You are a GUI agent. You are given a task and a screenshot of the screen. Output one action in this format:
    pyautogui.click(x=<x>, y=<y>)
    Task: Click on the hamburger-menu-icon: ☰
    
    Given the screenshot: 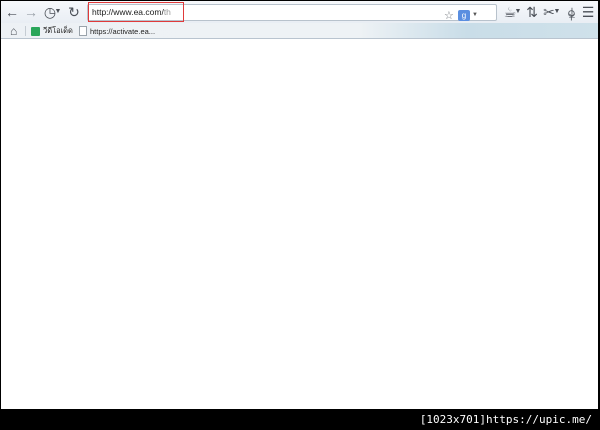 What is the action you would take?
    pyautogui.click(x=588, y=12)
    